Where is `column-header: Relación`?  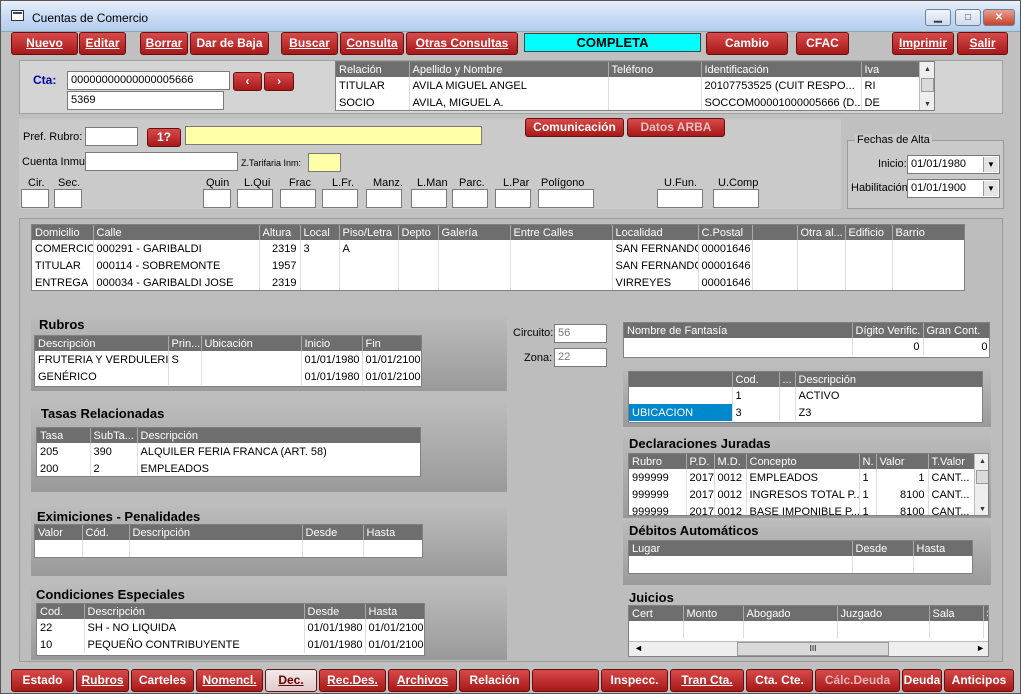 column-header: Relación is located at coordinates (373, 69).